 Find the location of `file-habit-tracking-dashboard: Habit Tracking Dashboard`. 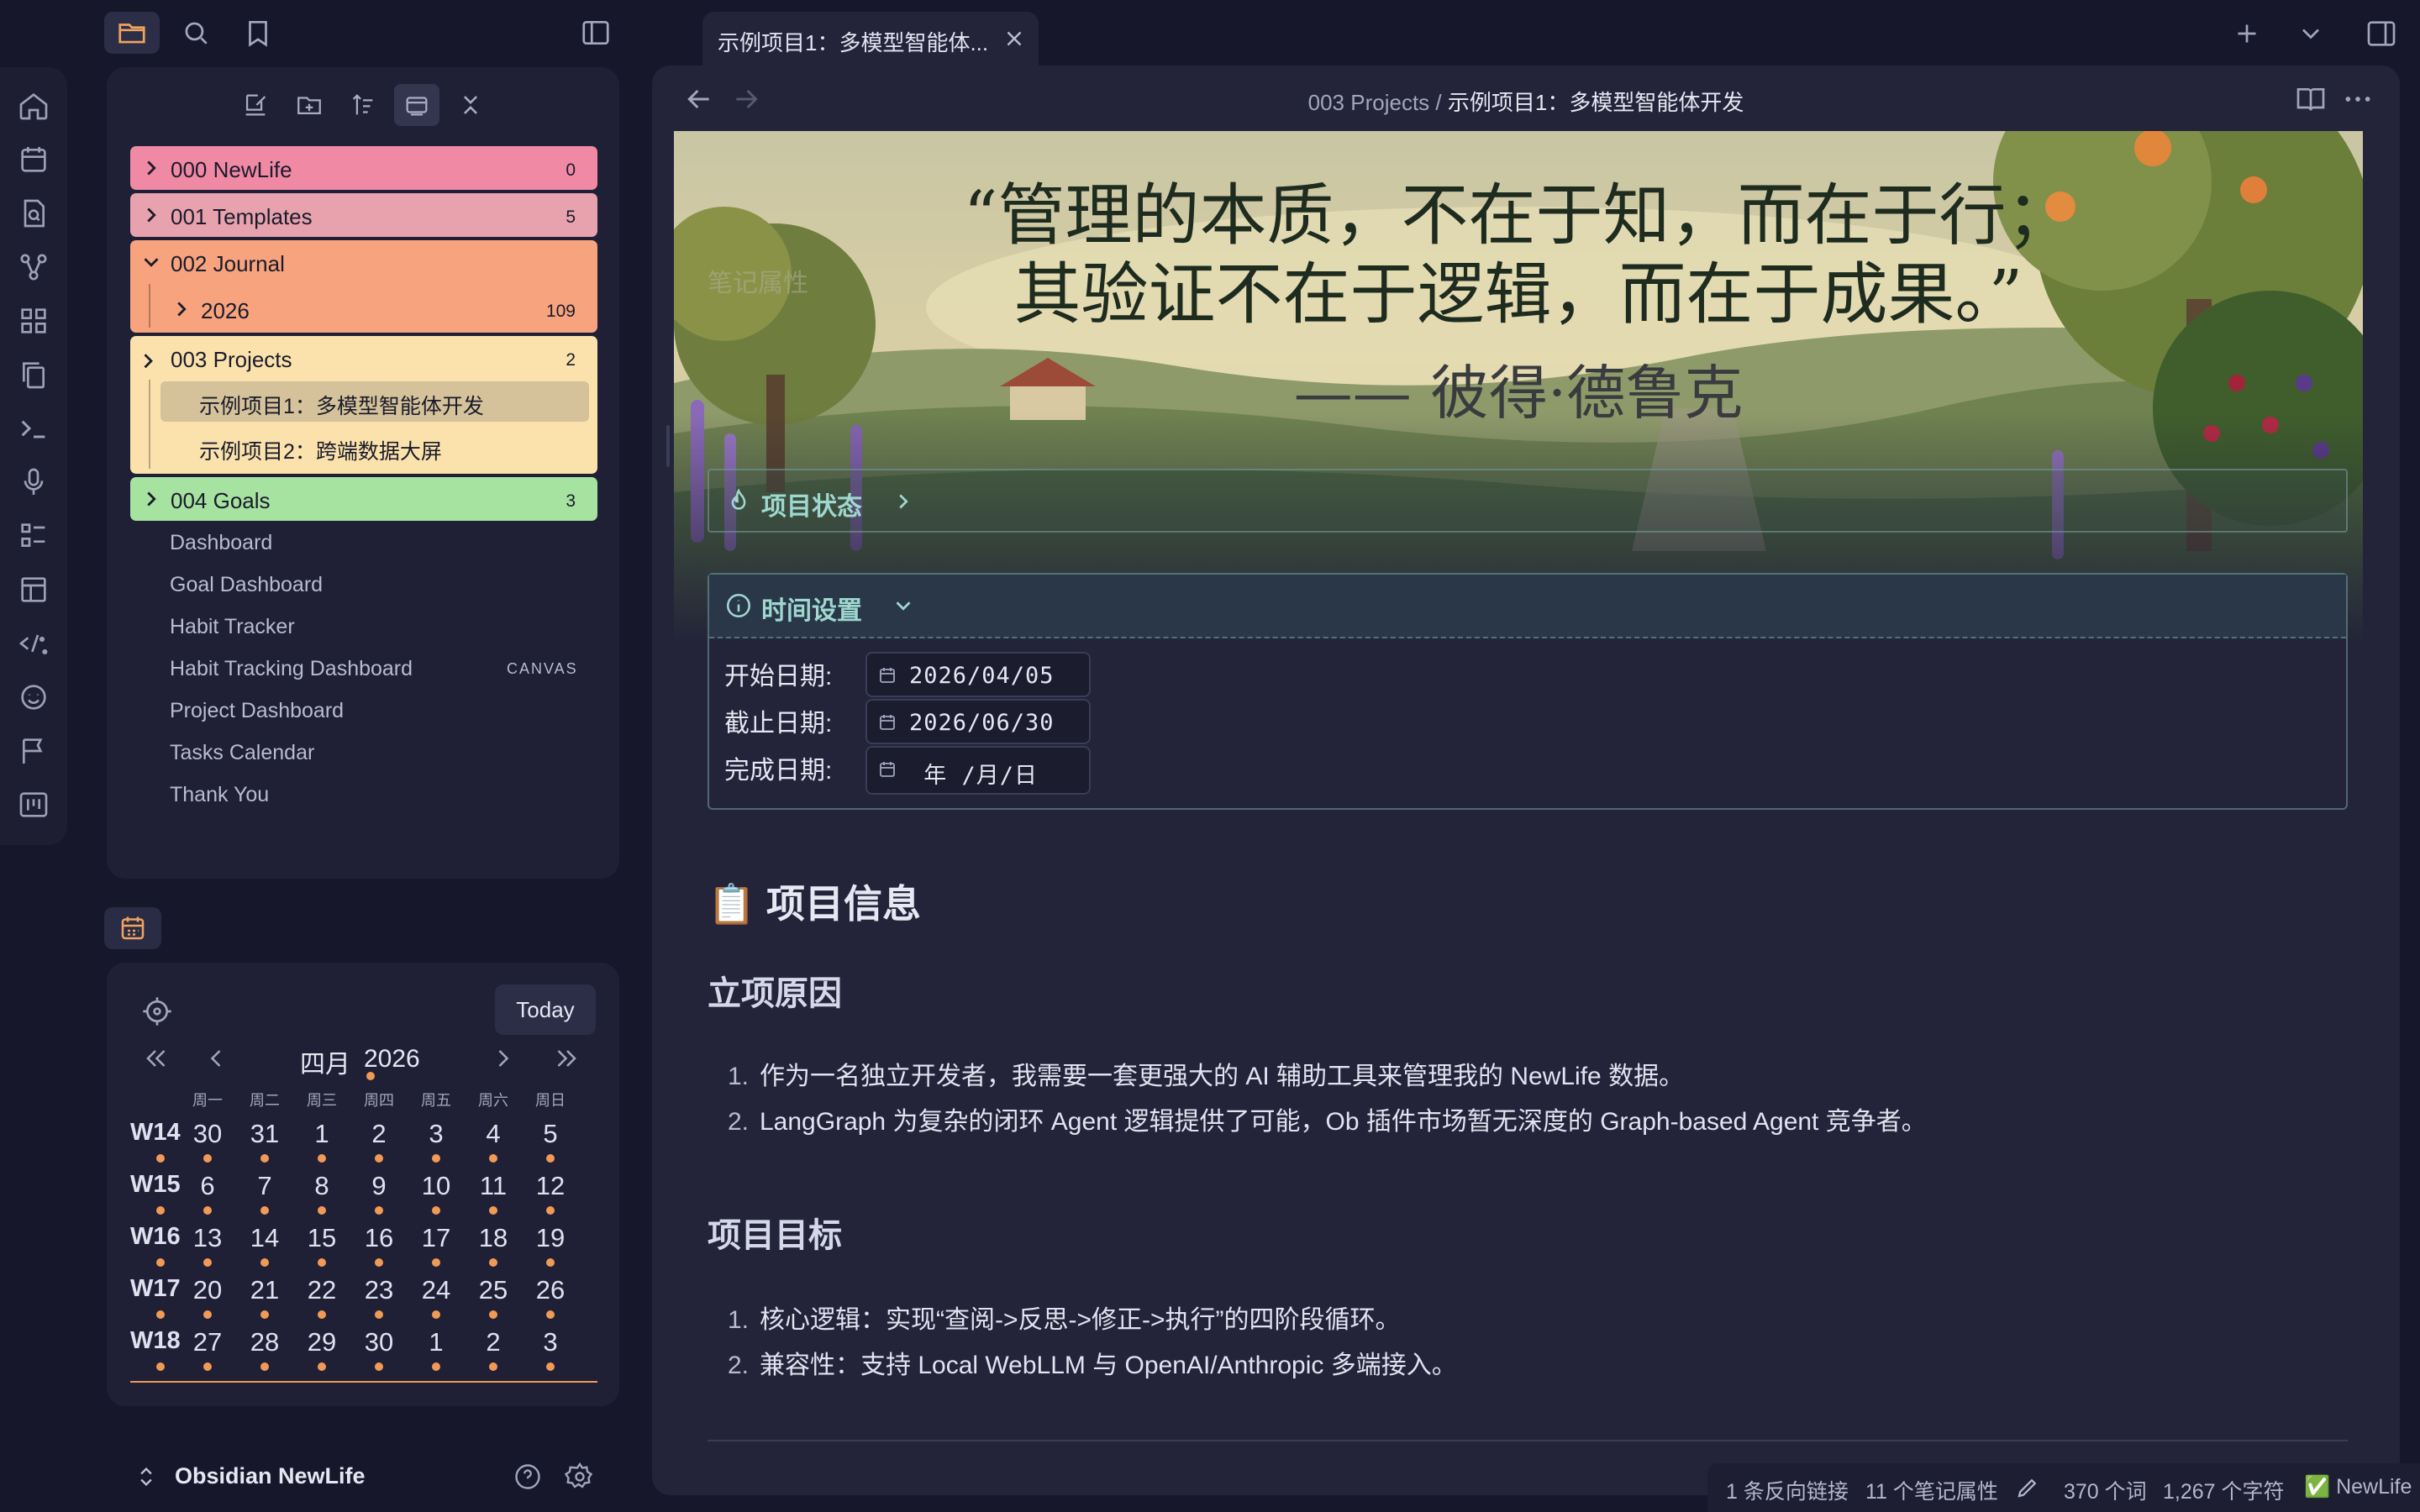

file-habit-tracking-dashboard: Habit Tracking Dashboard is located at coordinates (291, 669).